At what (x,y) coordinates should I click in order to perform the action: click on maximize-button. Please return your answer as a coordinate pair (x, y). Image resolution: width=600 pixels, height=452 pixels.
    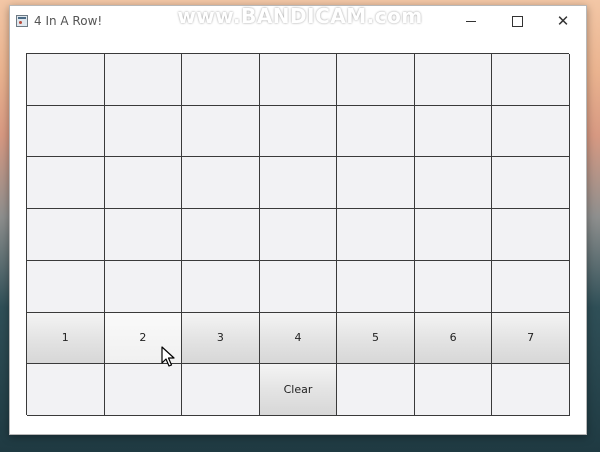
    Looking at the image, I should click on (517, 21).